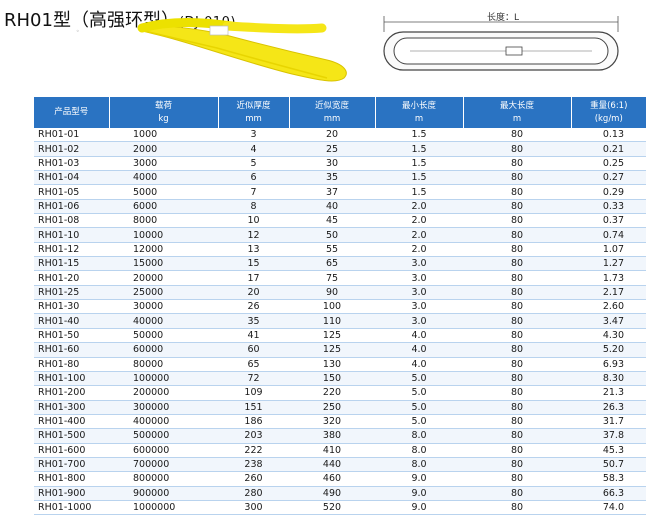 The image size is (650, 515). I want to click on table-cell: RH01-100, so click(71, 379).